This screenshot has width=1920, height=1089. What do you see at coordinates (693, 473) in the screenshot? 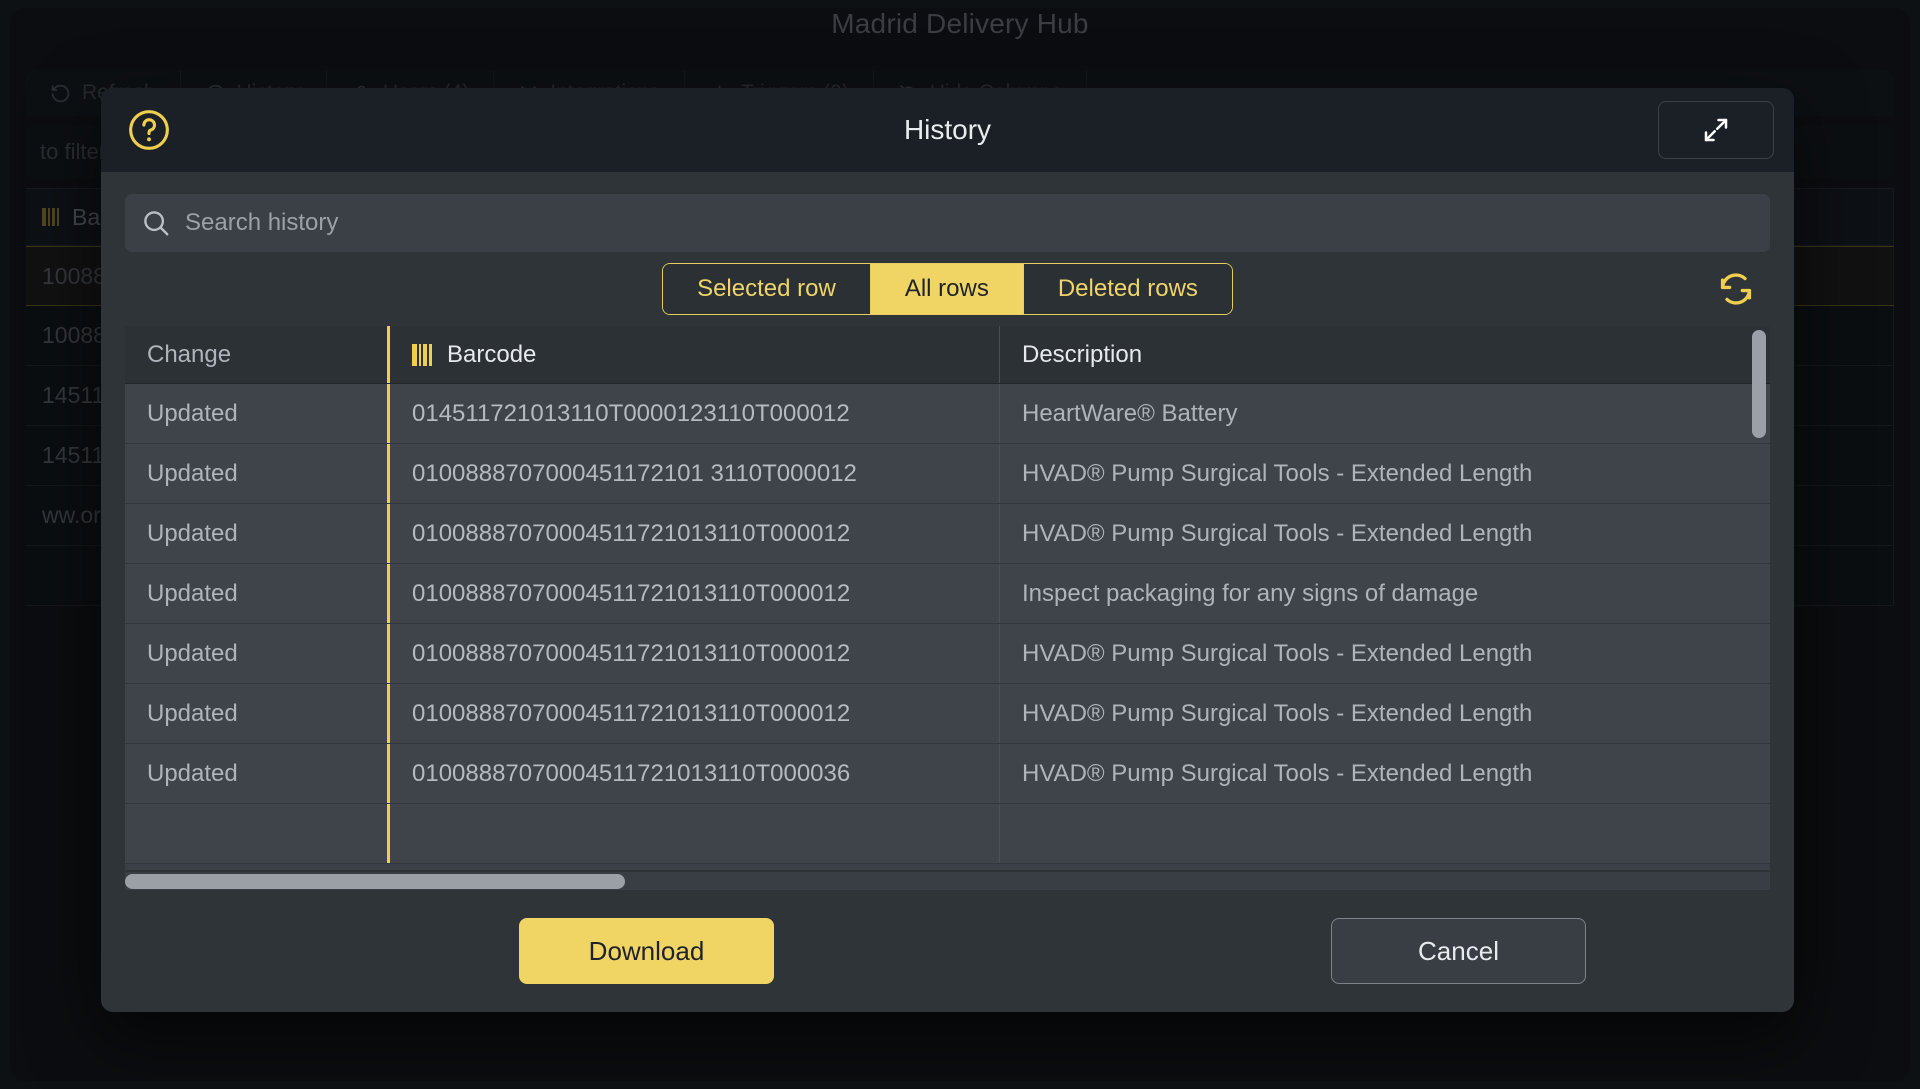
I see `cell-barcode: 0100888707000451172101 3110T000012` at bounding box center [693, 473].